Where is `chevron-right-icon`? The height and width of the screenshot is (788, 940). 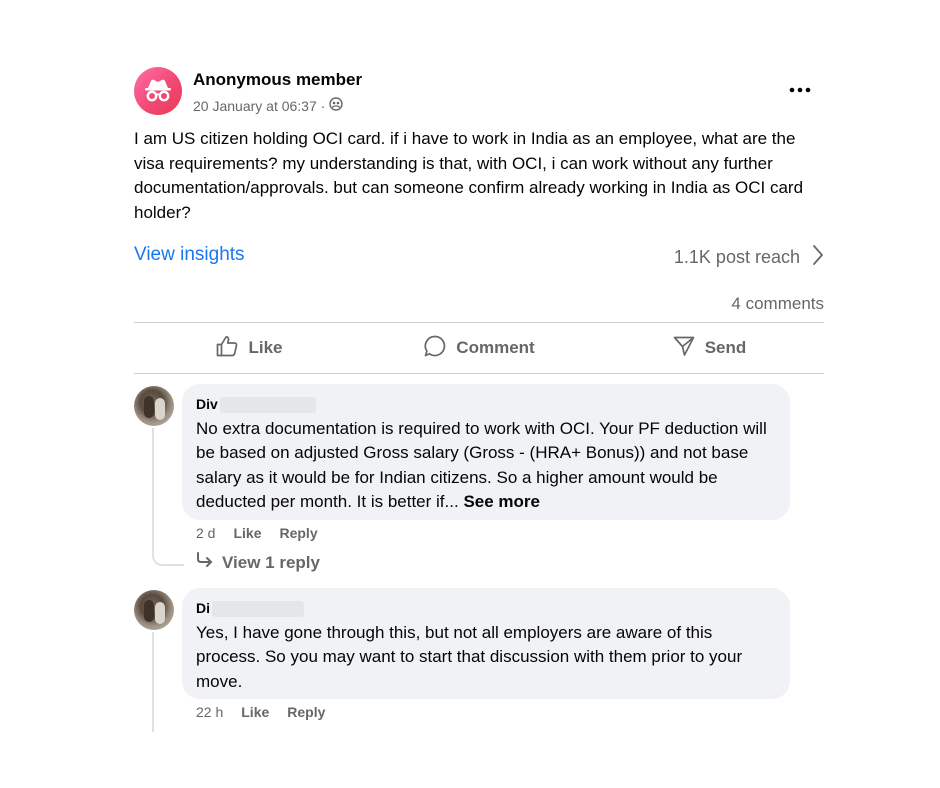
chevron-right-icon is located at coordinates (818, 257).